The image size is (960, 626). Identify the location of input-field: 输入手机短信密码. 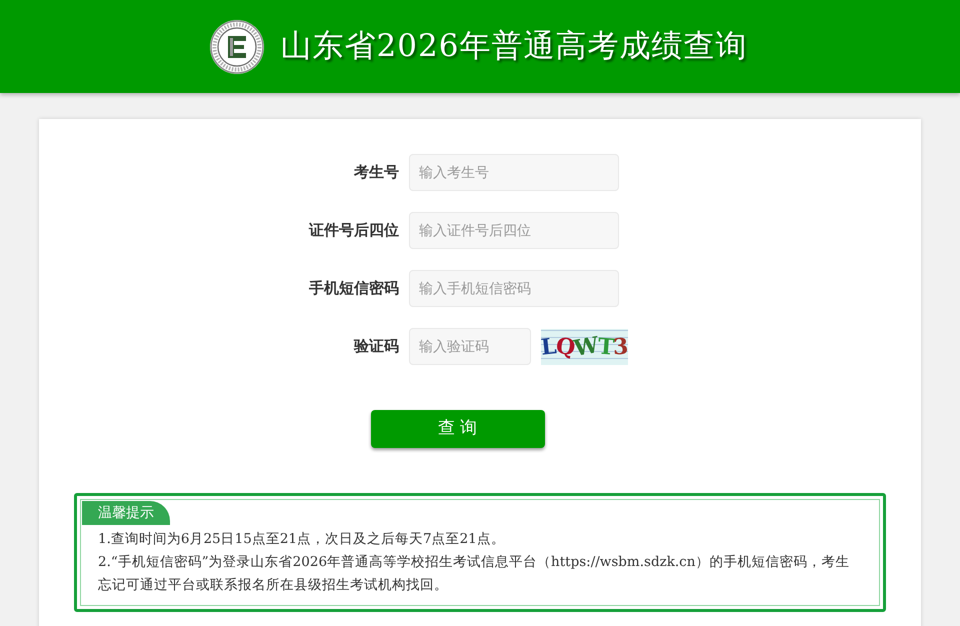
(514, 288).